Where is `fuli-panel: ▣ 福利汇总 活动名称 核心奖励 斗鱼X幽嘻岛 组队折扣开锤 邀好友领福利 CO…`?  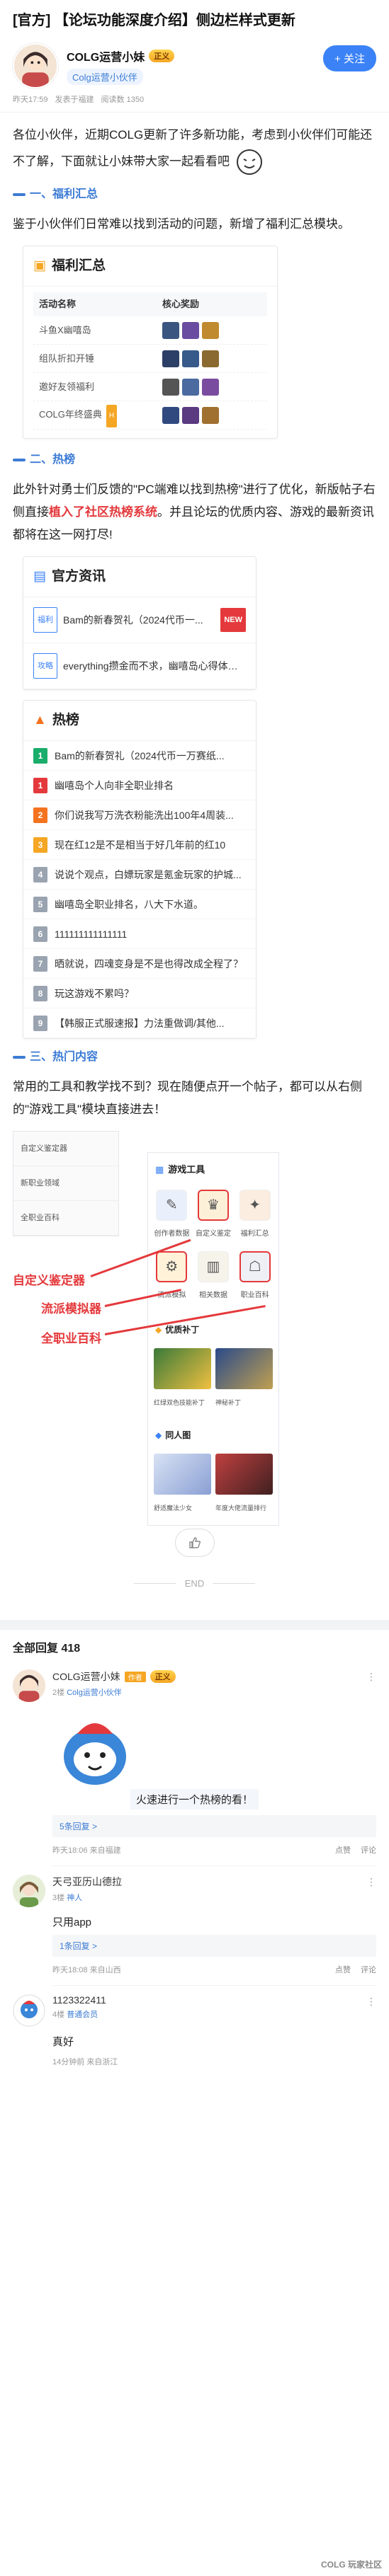 fuli-panel: ▣ 福利汇总 活动名称 核心奖励 斗鱼X幽嘻岛 组队折扣开锤 邀好友领福利 CO… is located at coordinates (150, 343).